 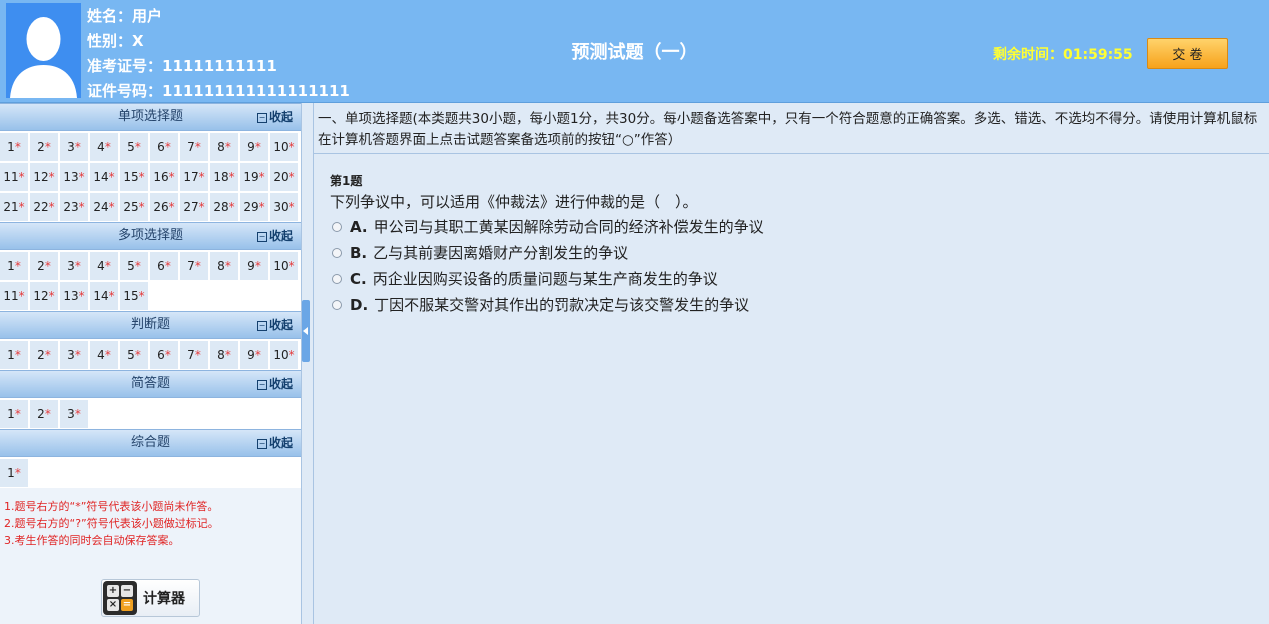 What do you see at coordinates (150, 116) in the screenshot?
I see `section-title: 单项选择题` at bounding box center [150, 116].